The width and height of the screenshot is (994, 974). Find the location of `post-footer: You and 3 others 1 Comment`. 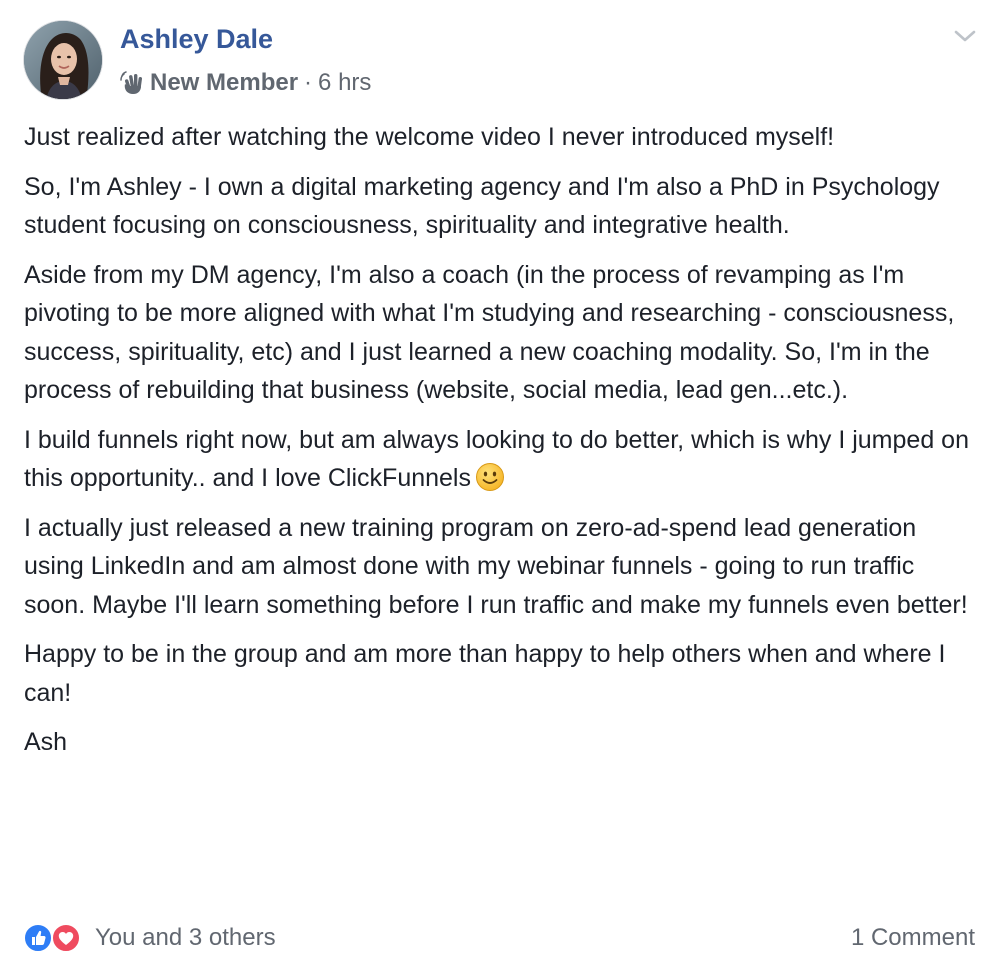

post-footer: You and 3 others 1 Comment is located at coordinates (499, 938).